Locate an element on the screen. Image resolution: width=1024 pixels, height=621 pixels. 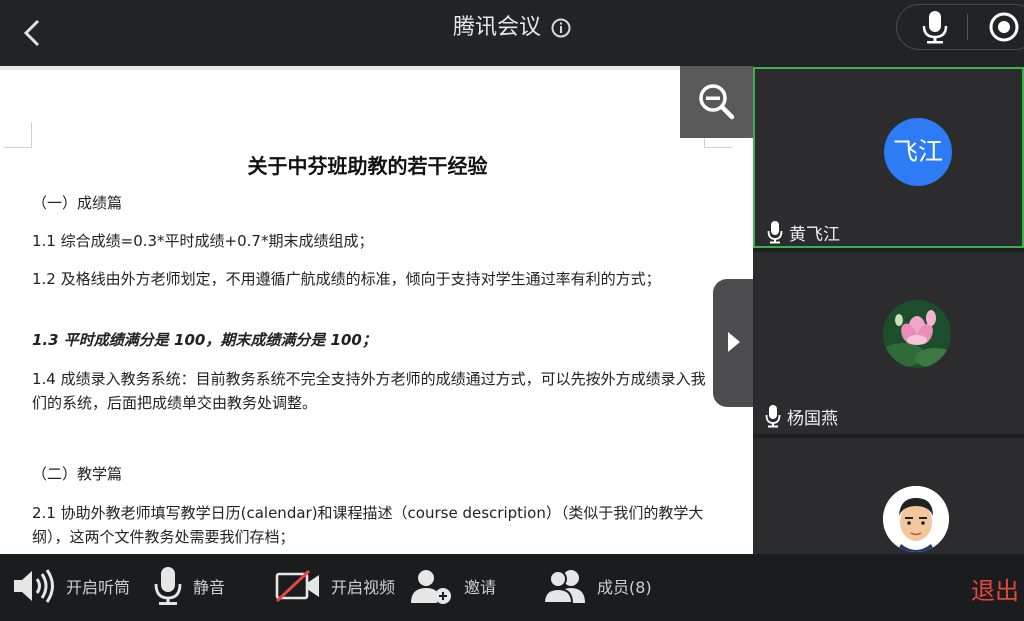
divider is located at coordinates (967, 27).